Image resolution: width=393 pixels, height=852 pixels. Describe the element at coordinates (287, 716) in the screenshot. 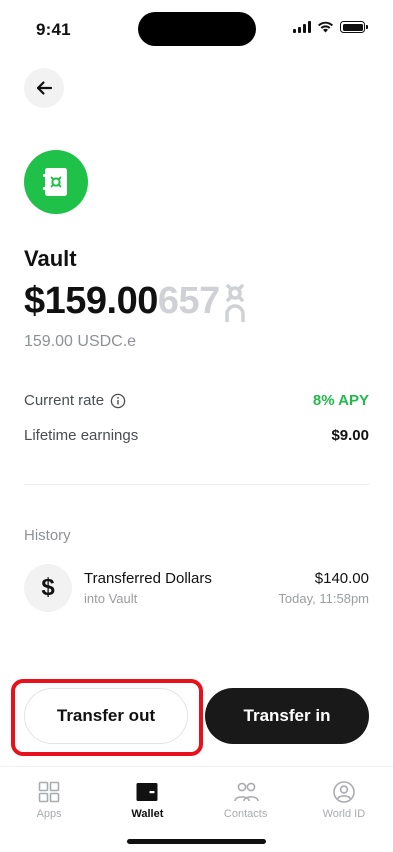

I see `transfer-in-button: Transfer in` at that location.